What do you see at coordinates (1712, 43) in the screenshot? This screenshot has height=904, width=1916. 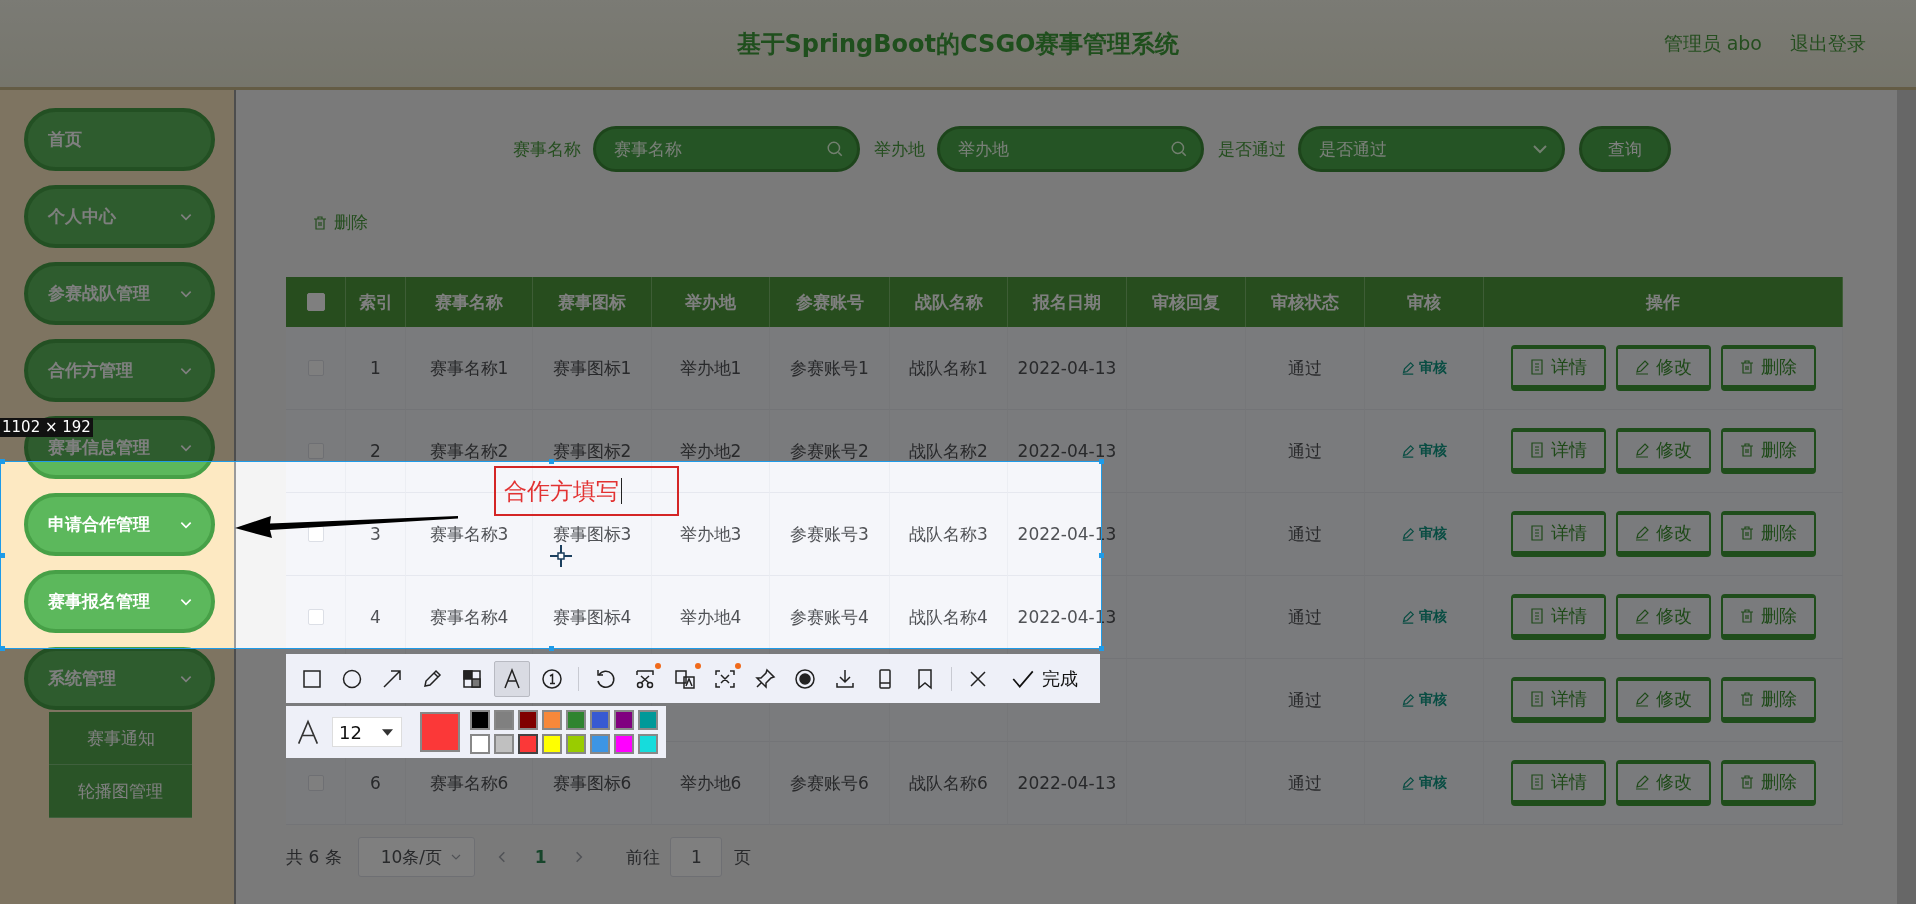 I see `user-name: 管理员 abo` at bounding box center [1712, 43].